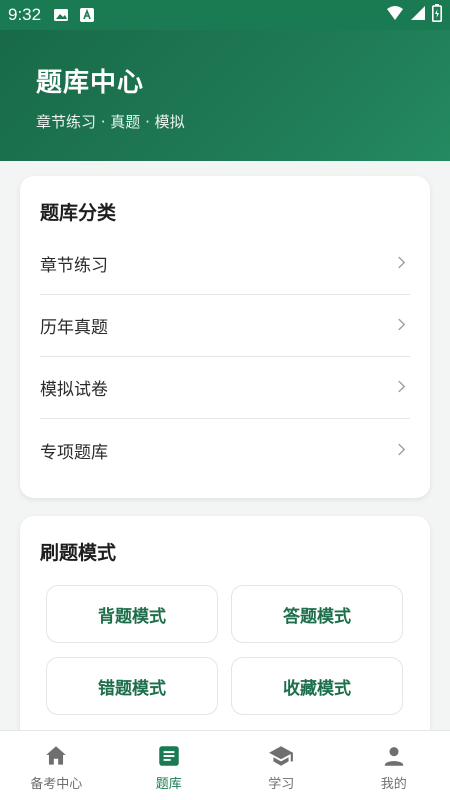 The width and height of the screenshot is (450, 800). I want to click on nav-label: 备考中心, so click(56, 784).